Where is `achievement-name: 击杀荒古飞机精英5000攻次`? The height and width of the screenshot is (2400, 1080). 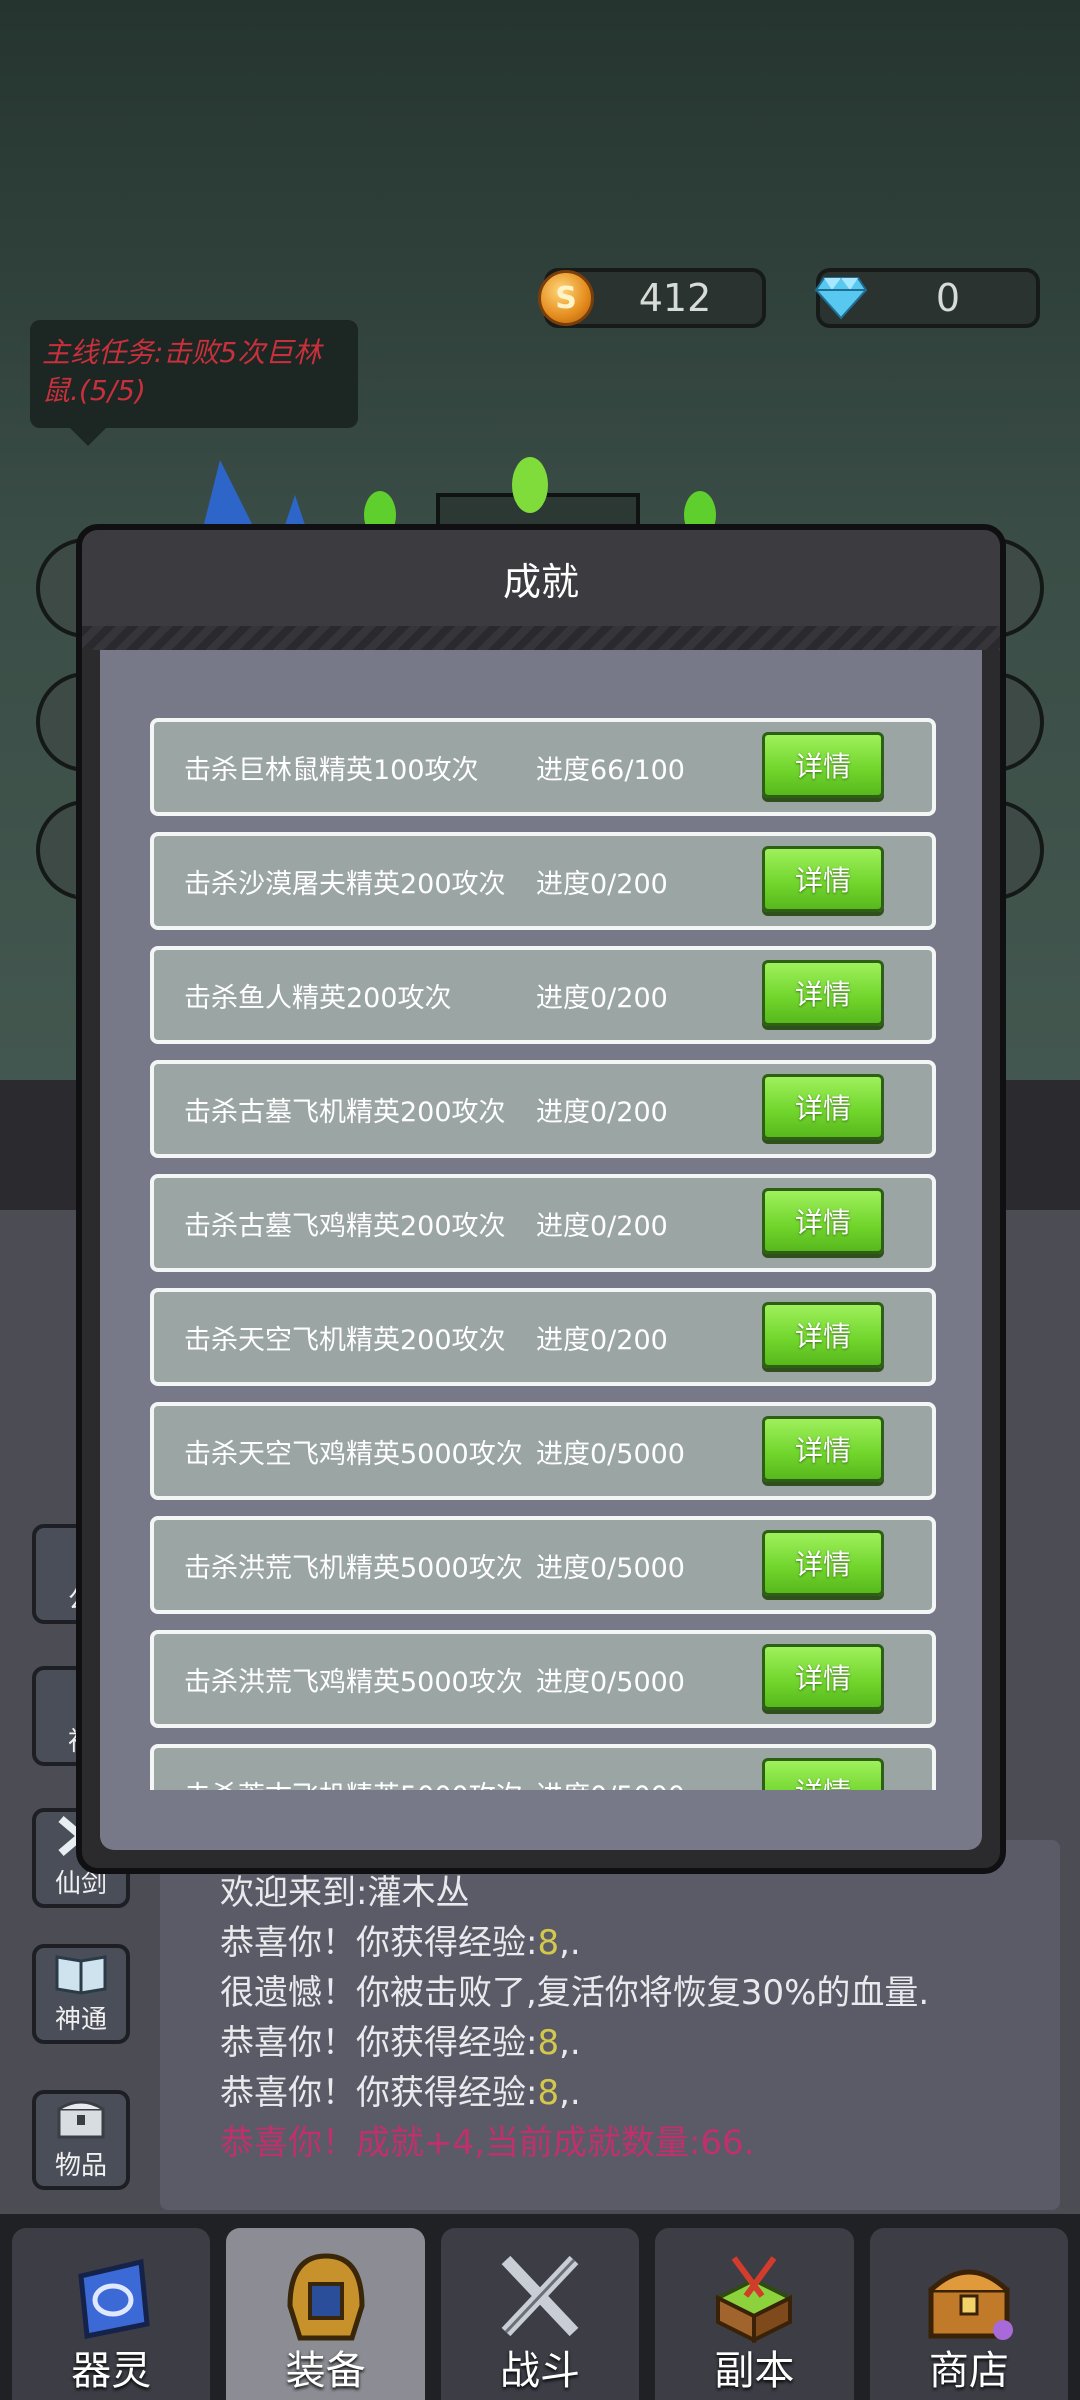
achievement-name: 击杀荒古飞机精英5000攻次 is located at coordinates (353, 1782).